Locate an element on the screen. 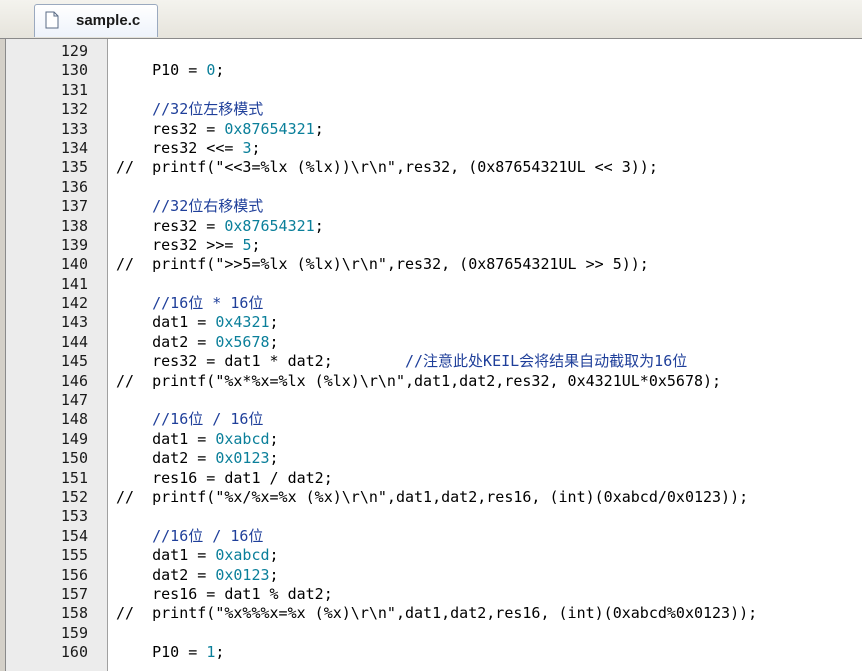  line-number: 132 is located at coordinates (74, 109).